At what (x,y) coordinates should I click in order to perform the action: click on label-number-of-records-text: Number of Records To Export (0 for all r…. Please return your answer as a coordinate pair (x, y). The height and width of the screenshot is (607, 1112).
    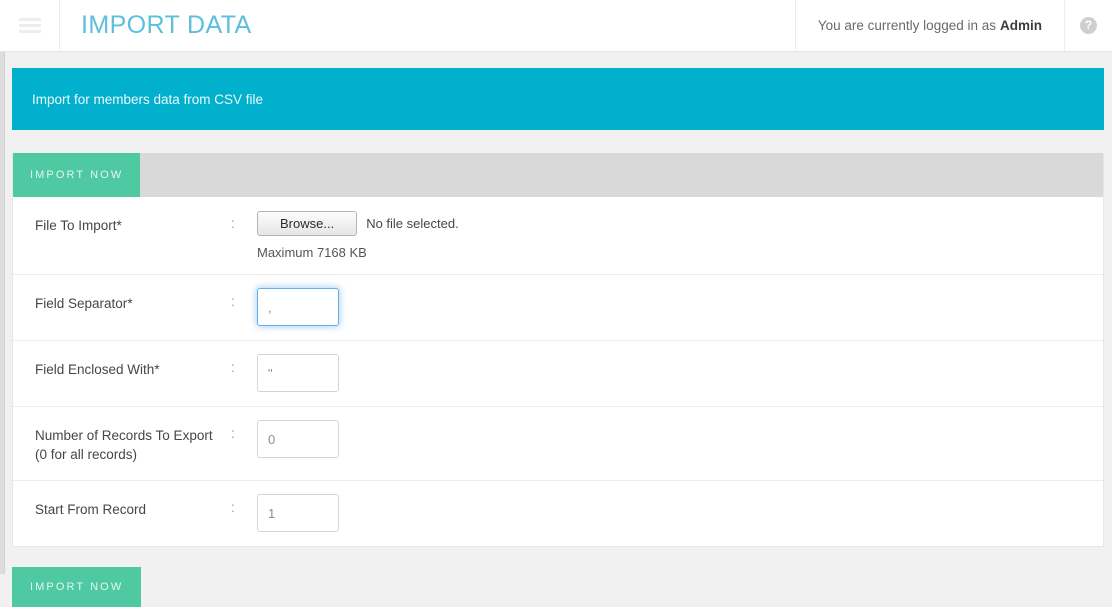
    Looking at the image, I should click on (124, 445).